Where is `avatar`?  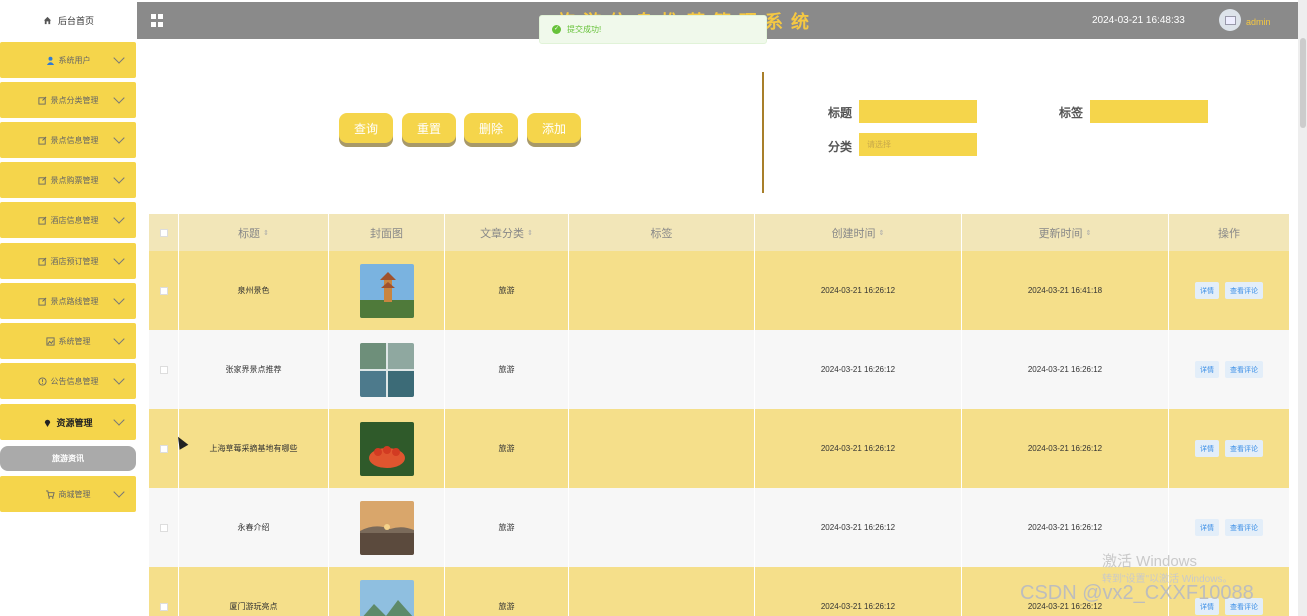
avatar is located at coordinates (1230, 20).